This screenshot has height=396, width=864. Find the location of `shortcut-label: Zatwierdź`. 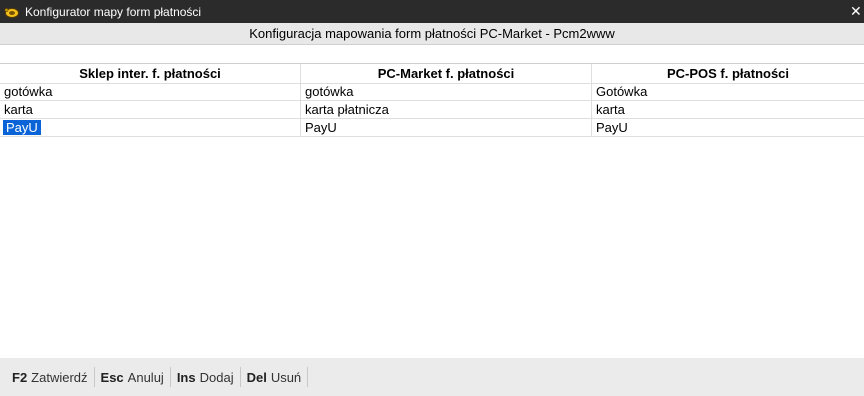

shortcut-label: Zatwierdź is located at coordinates (59, 377).